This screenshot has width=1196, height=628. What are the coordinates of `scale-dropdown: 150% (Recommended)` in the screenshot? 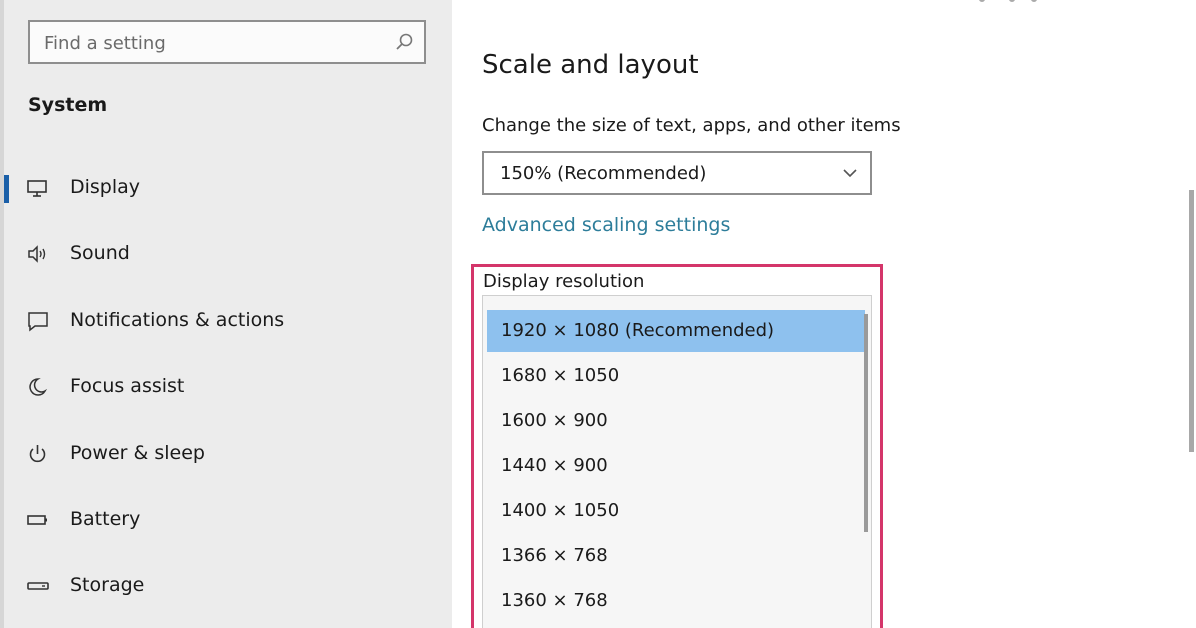 It's located at (677, 173).